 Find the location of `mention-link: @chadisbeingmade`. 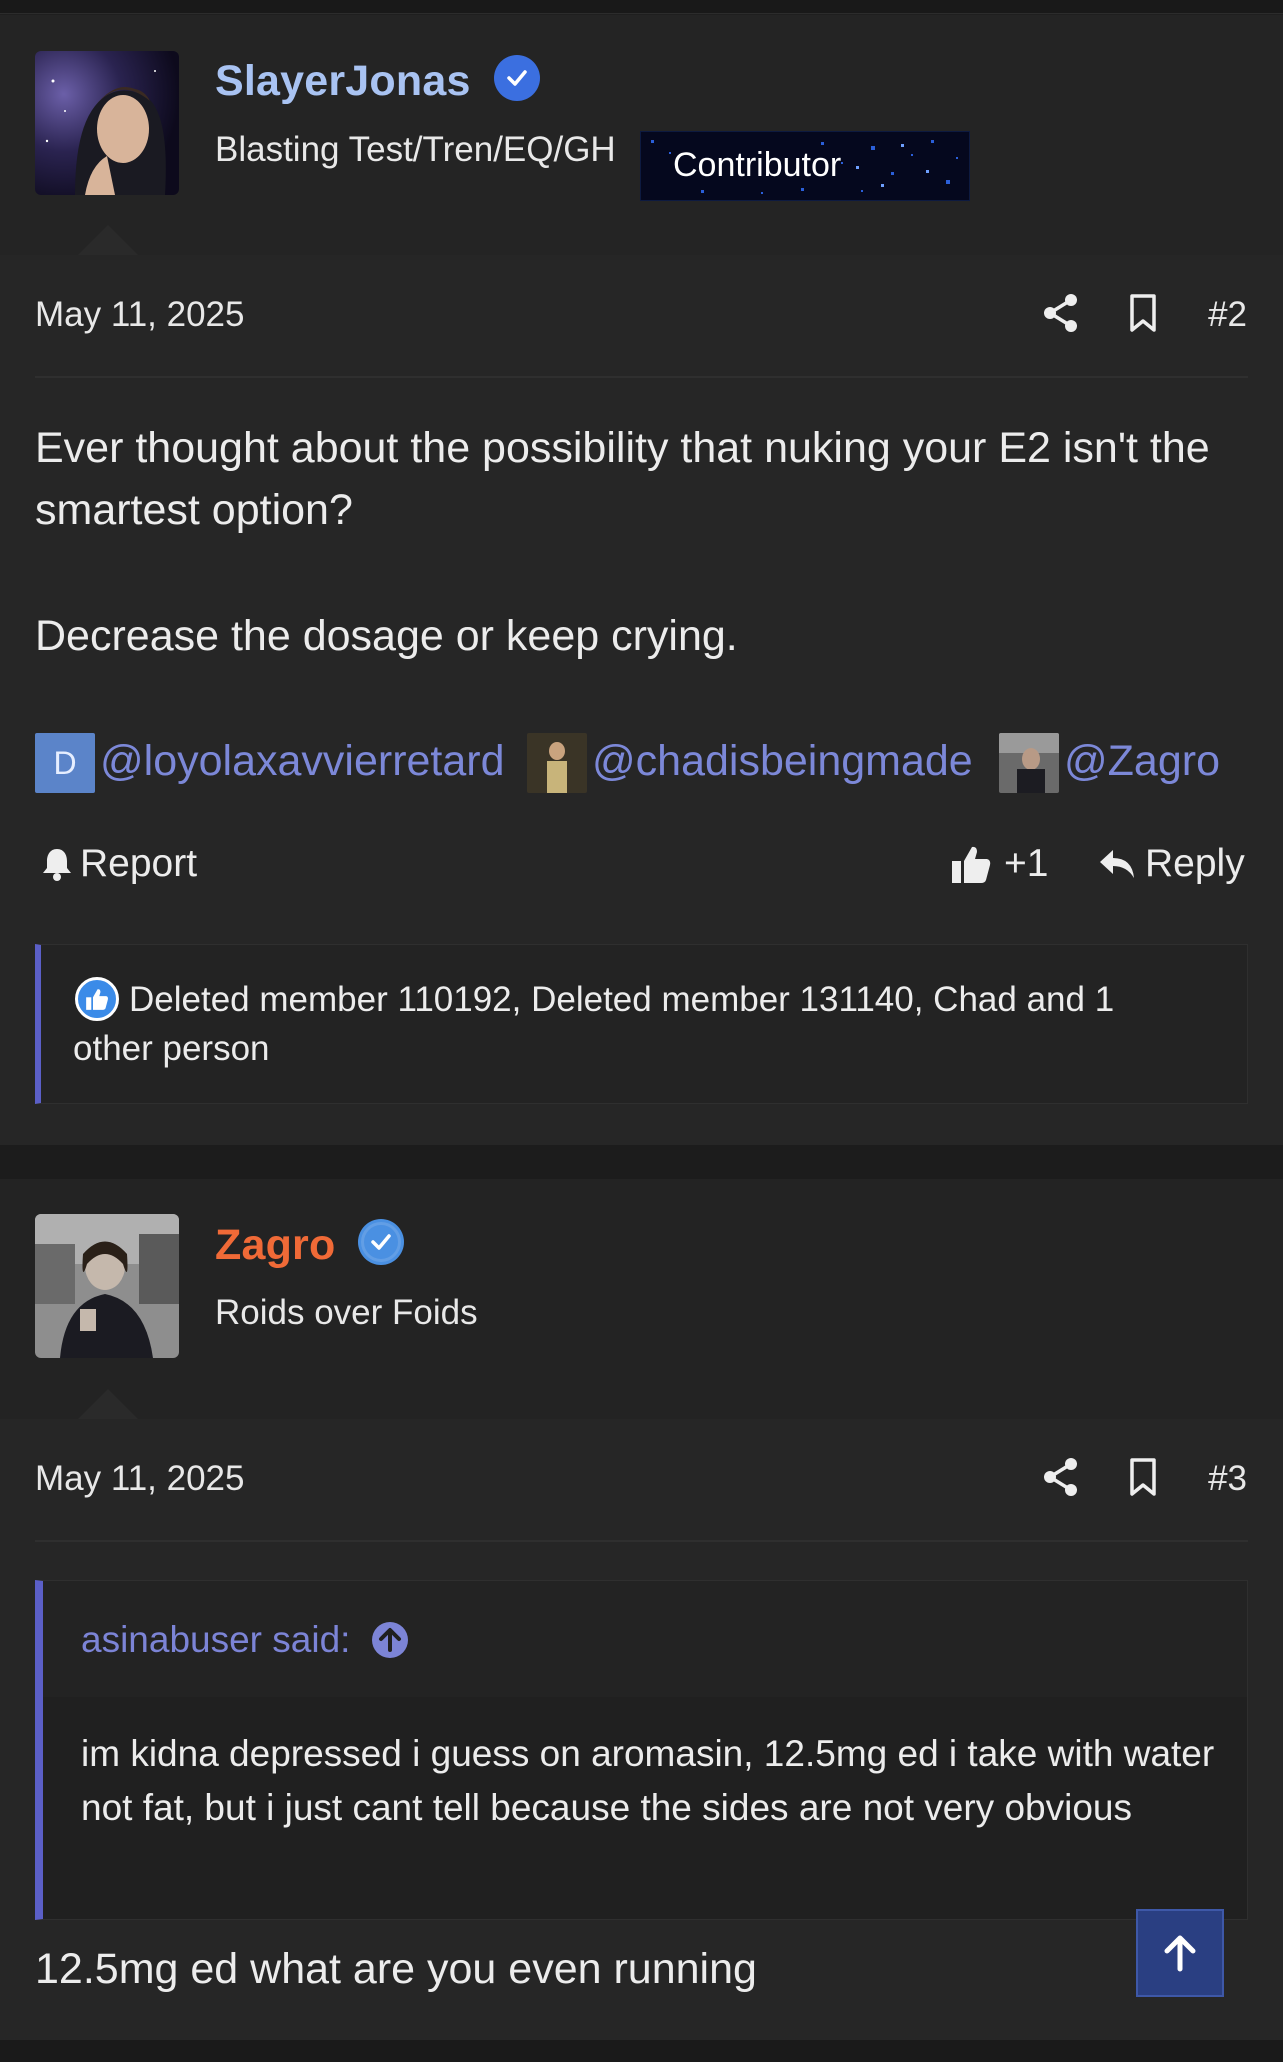

mention-link: @chadisbeingmade is located at coordinates (782, 761).